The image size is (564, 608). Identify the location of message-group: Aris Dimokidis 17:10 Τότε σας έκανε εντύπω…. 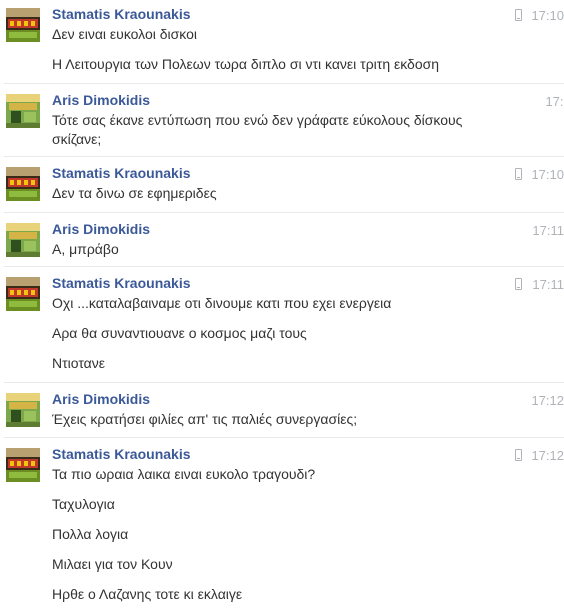
(282, 116).